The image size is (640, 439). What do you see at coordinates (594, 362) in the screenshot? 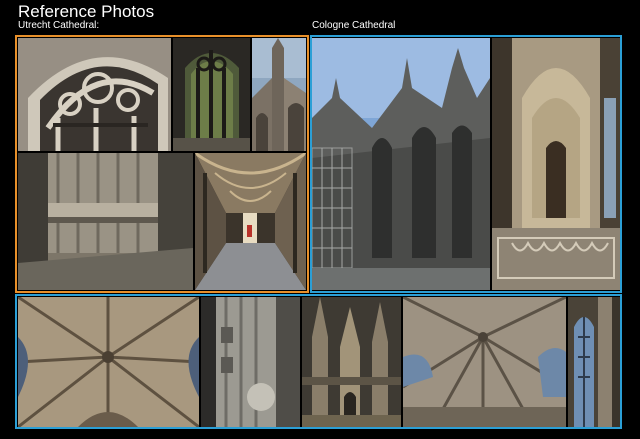
I see `stained-glass-aisle-photo` at bounding box center [594, 362].